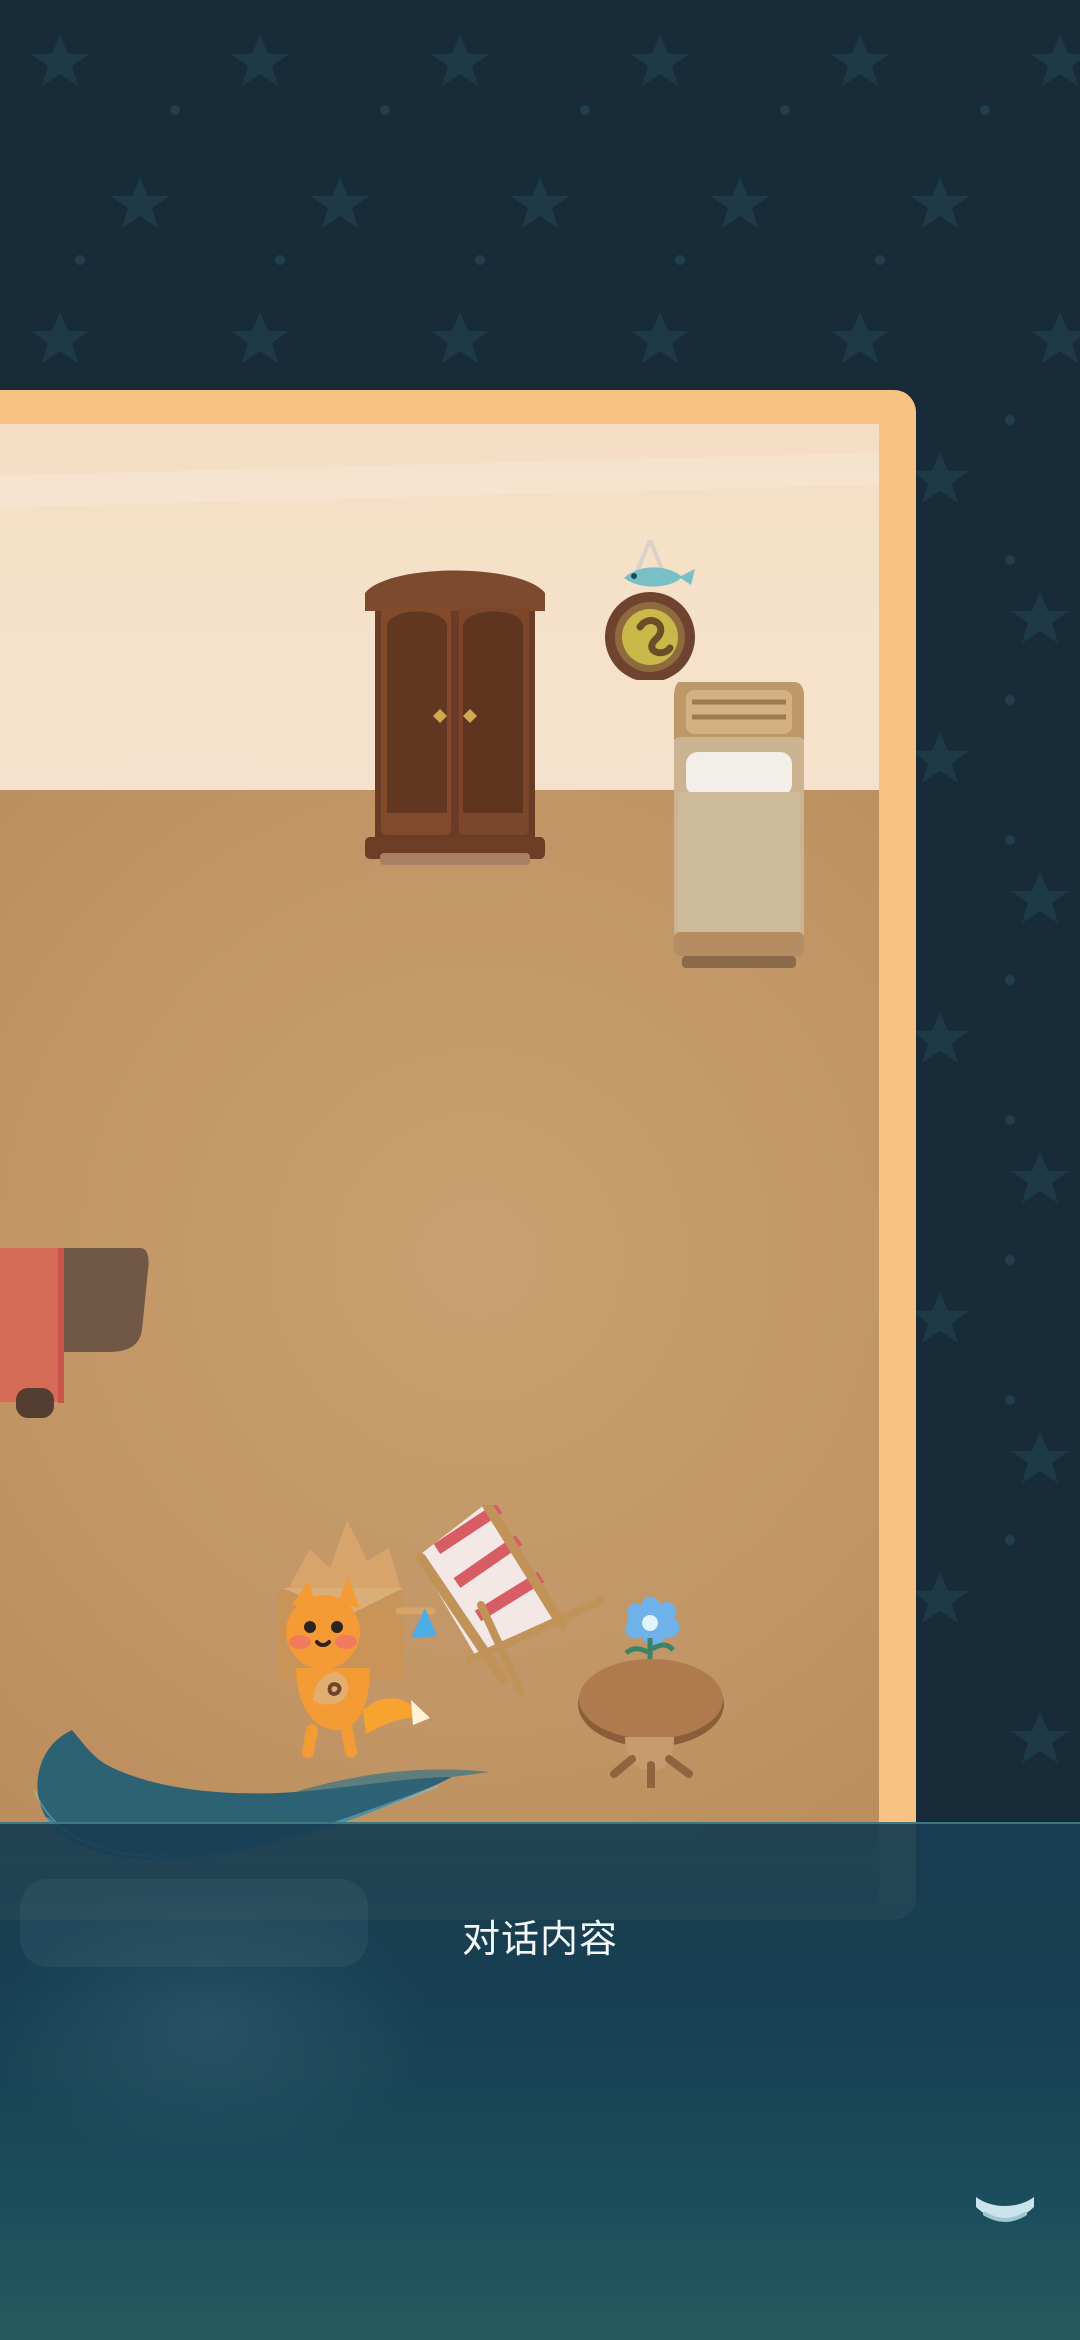 This screenshot has height=2340, width=1080. What do you see at coordinates (650, 610) in the screenshot?
I see `wall-clock-decoration` at bounding box center [650, 610].